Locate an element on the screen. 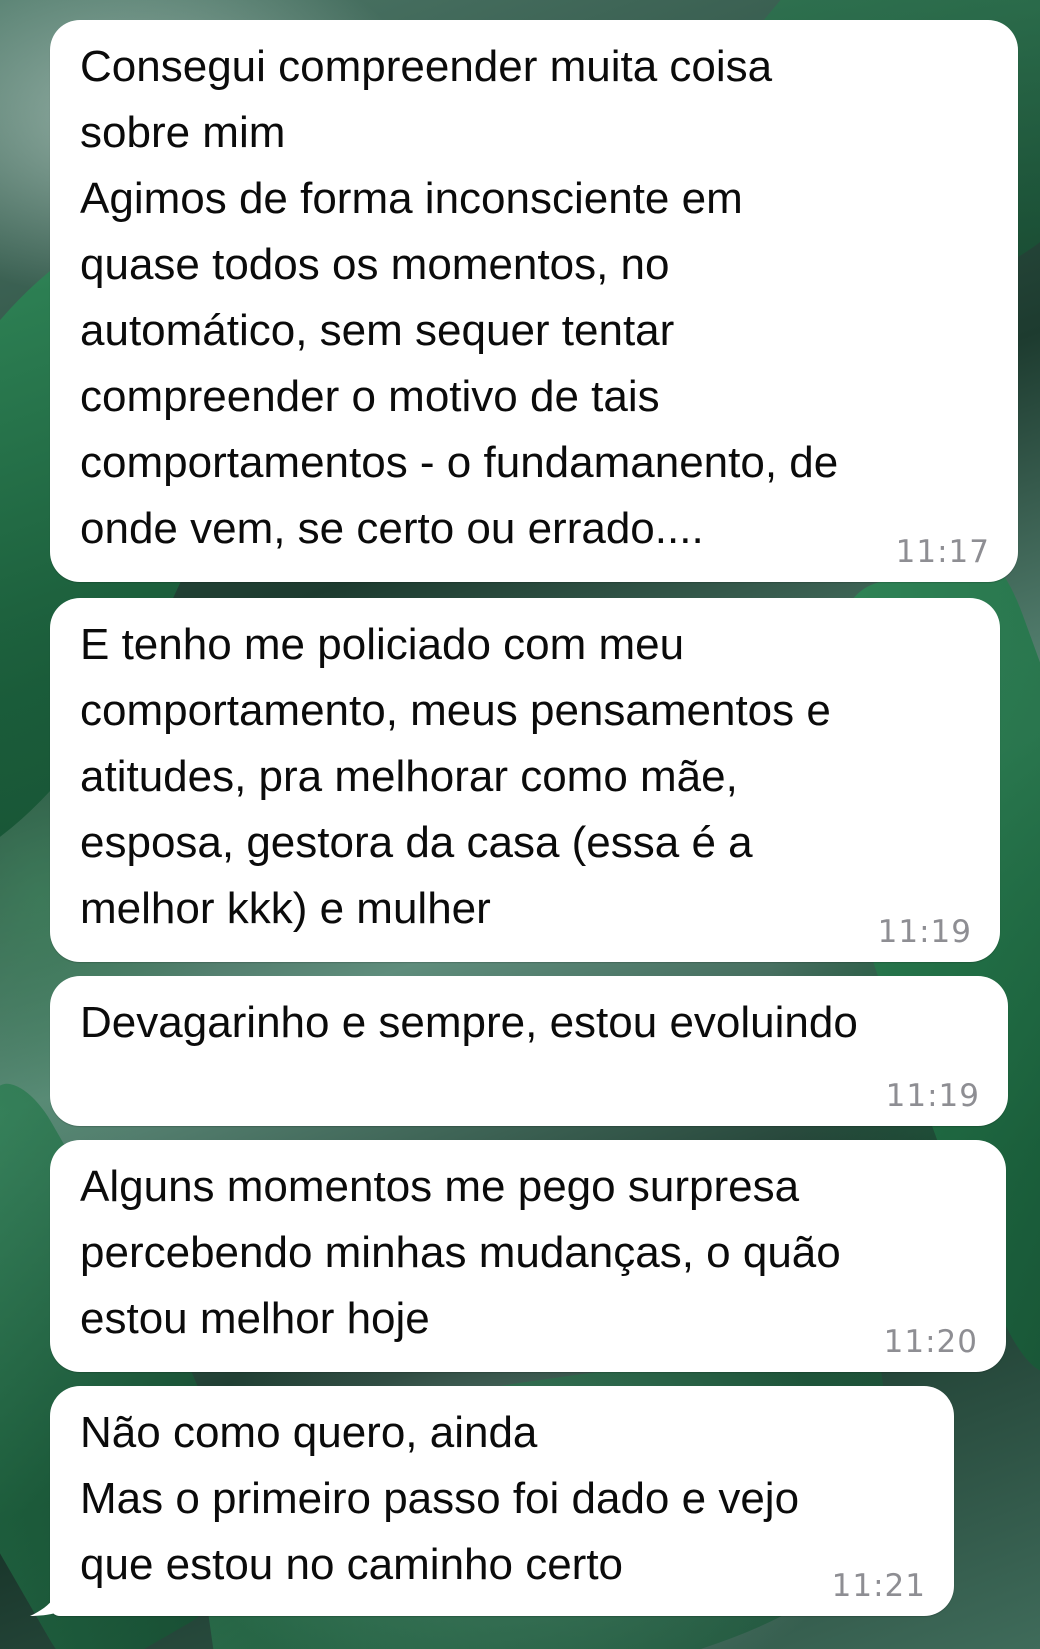 This screenshot has width=1040, height=1649. message-line: estou melhor hoje is located at coordinates (255, 1318).